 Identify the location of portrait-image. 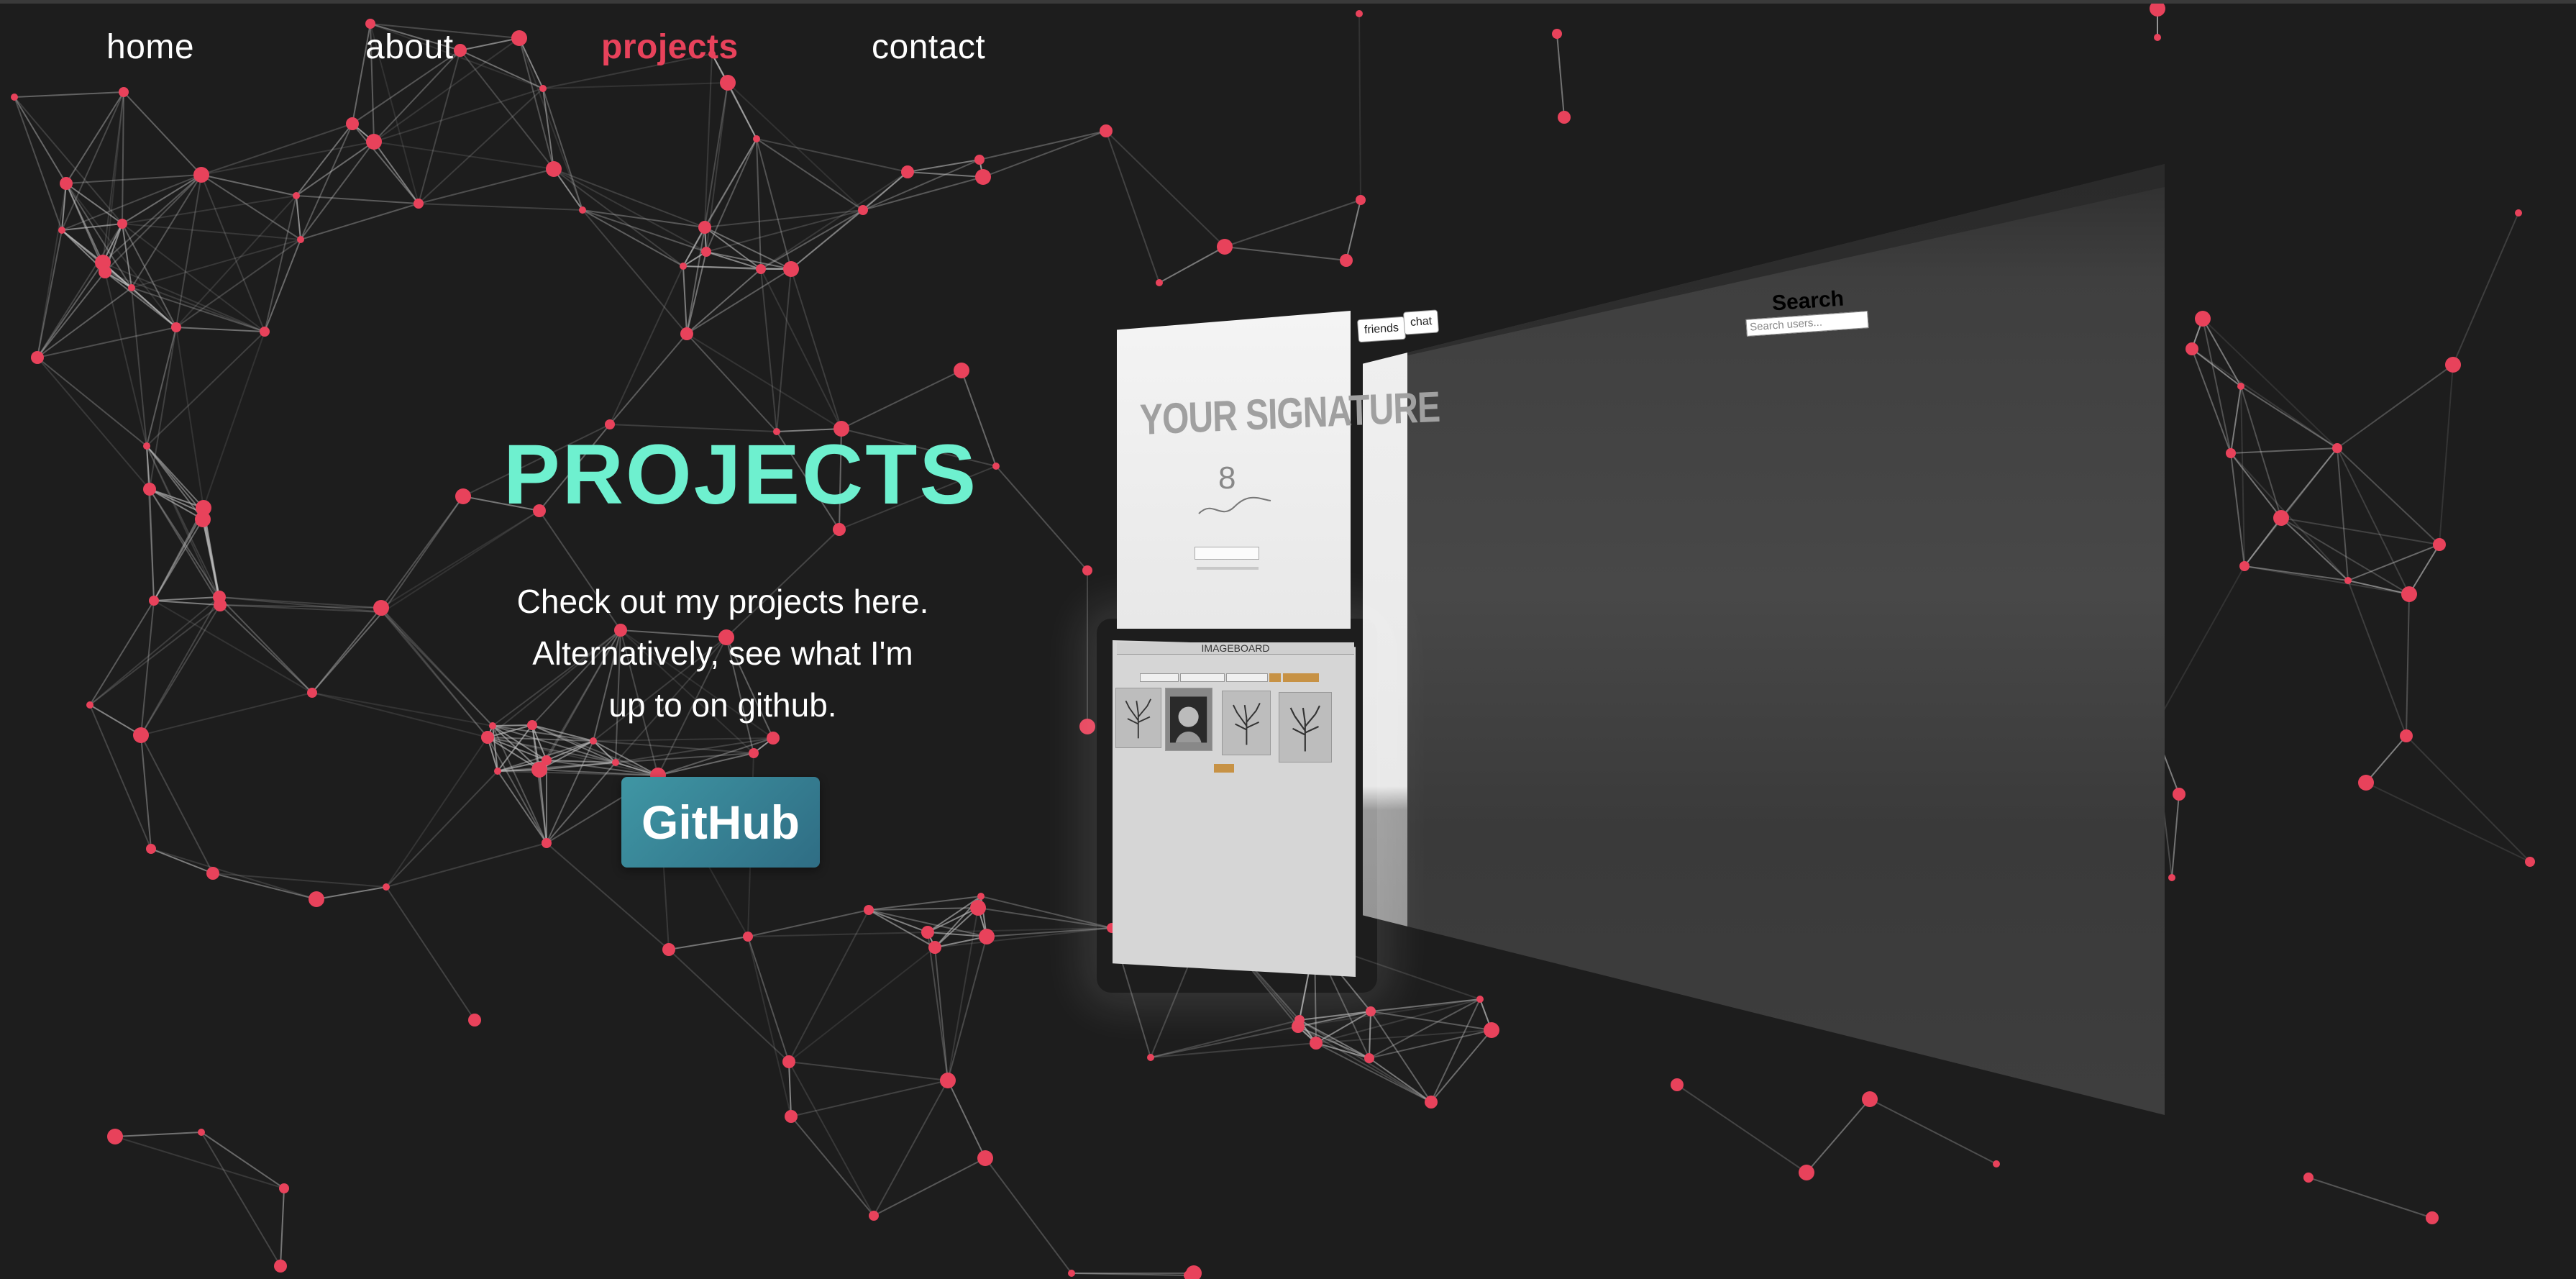
(1188, 719).